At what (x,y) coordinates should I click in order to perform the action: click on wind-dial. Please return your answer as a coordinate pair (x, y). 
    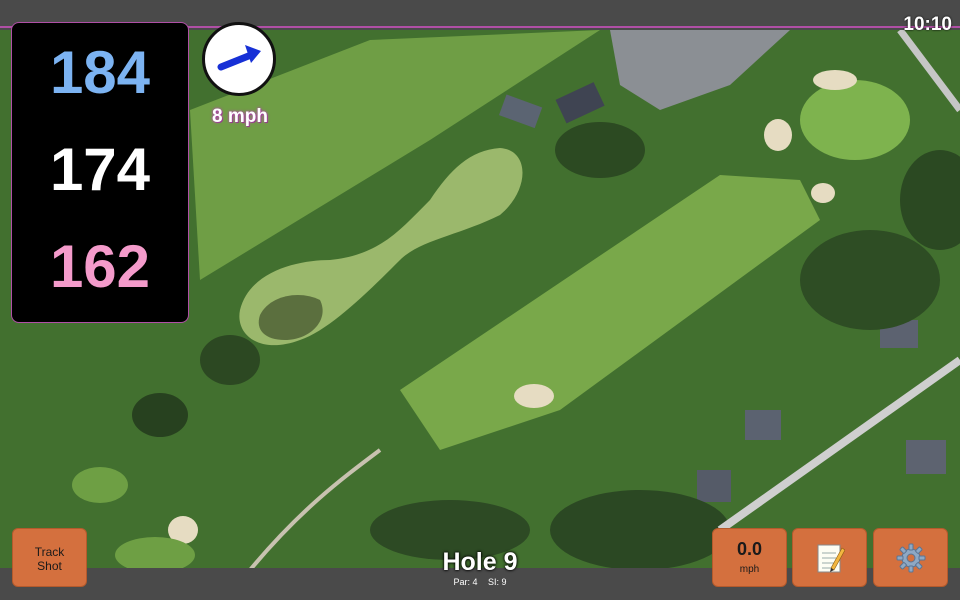
    Looking at the image, I should click on (239, 59).